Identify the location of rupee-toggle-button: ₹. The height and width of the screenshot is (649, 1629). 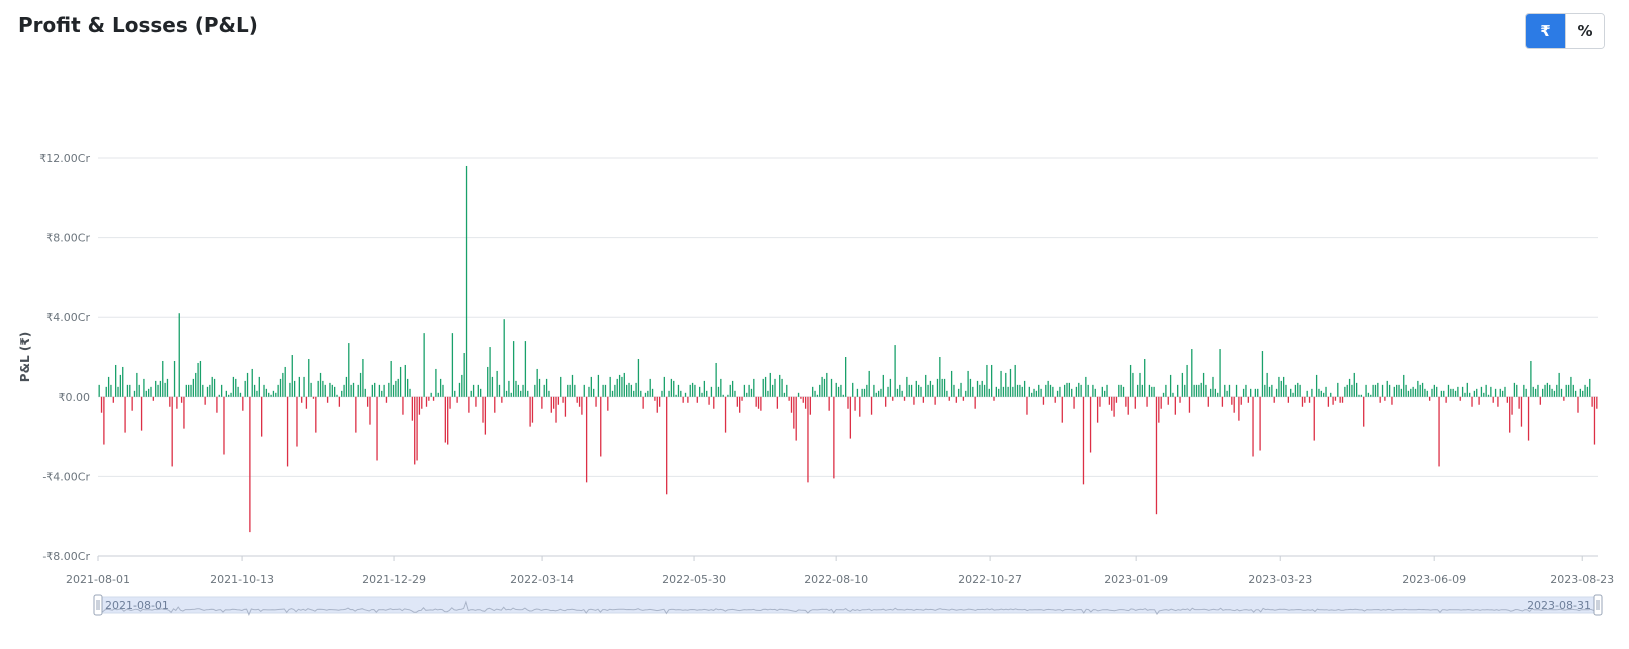
(1545, 31).